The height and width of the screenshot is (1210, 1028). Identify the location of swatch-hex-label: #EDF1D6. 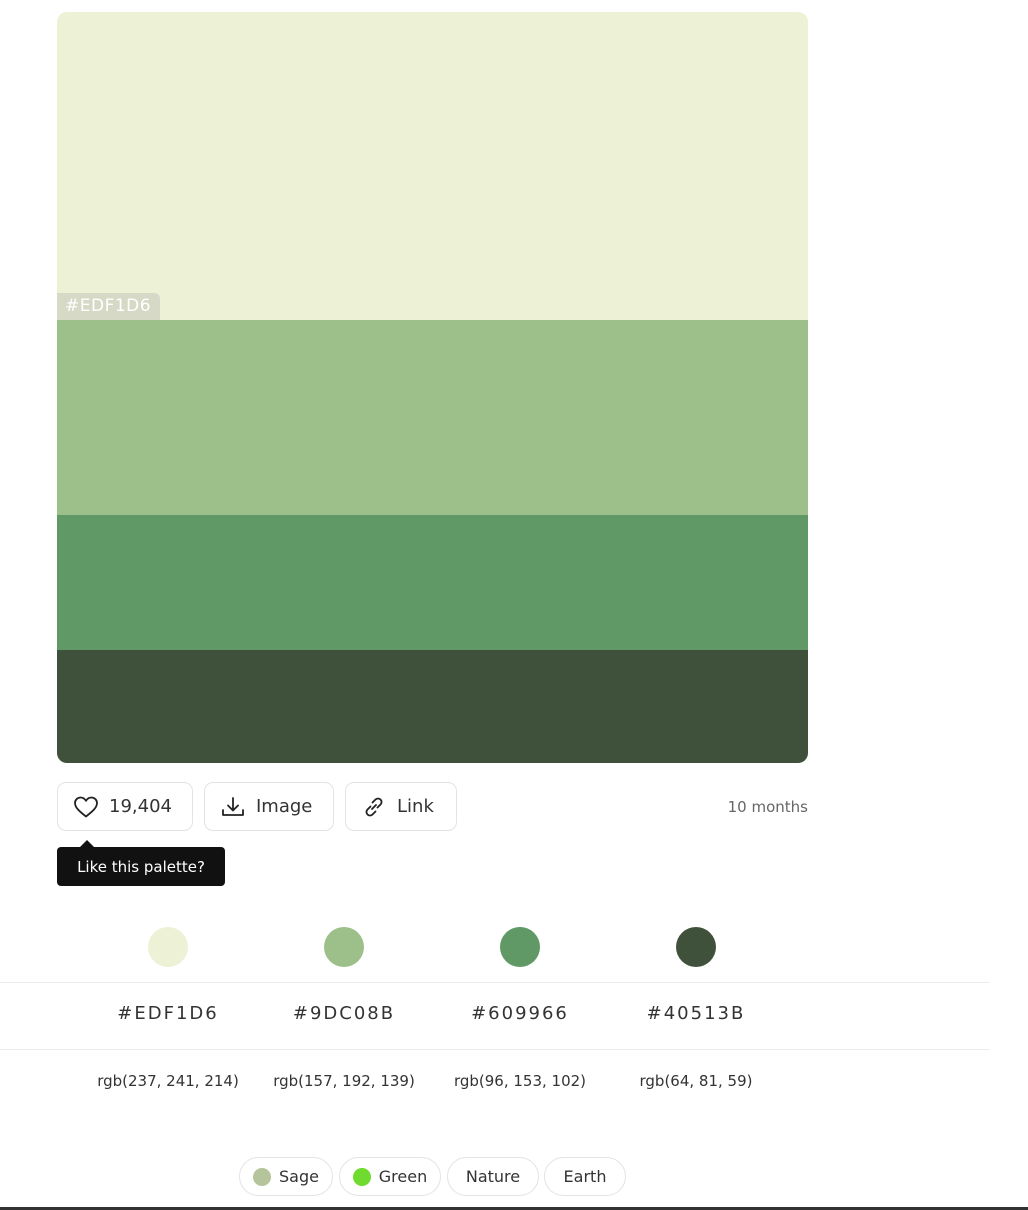
(109, 306).